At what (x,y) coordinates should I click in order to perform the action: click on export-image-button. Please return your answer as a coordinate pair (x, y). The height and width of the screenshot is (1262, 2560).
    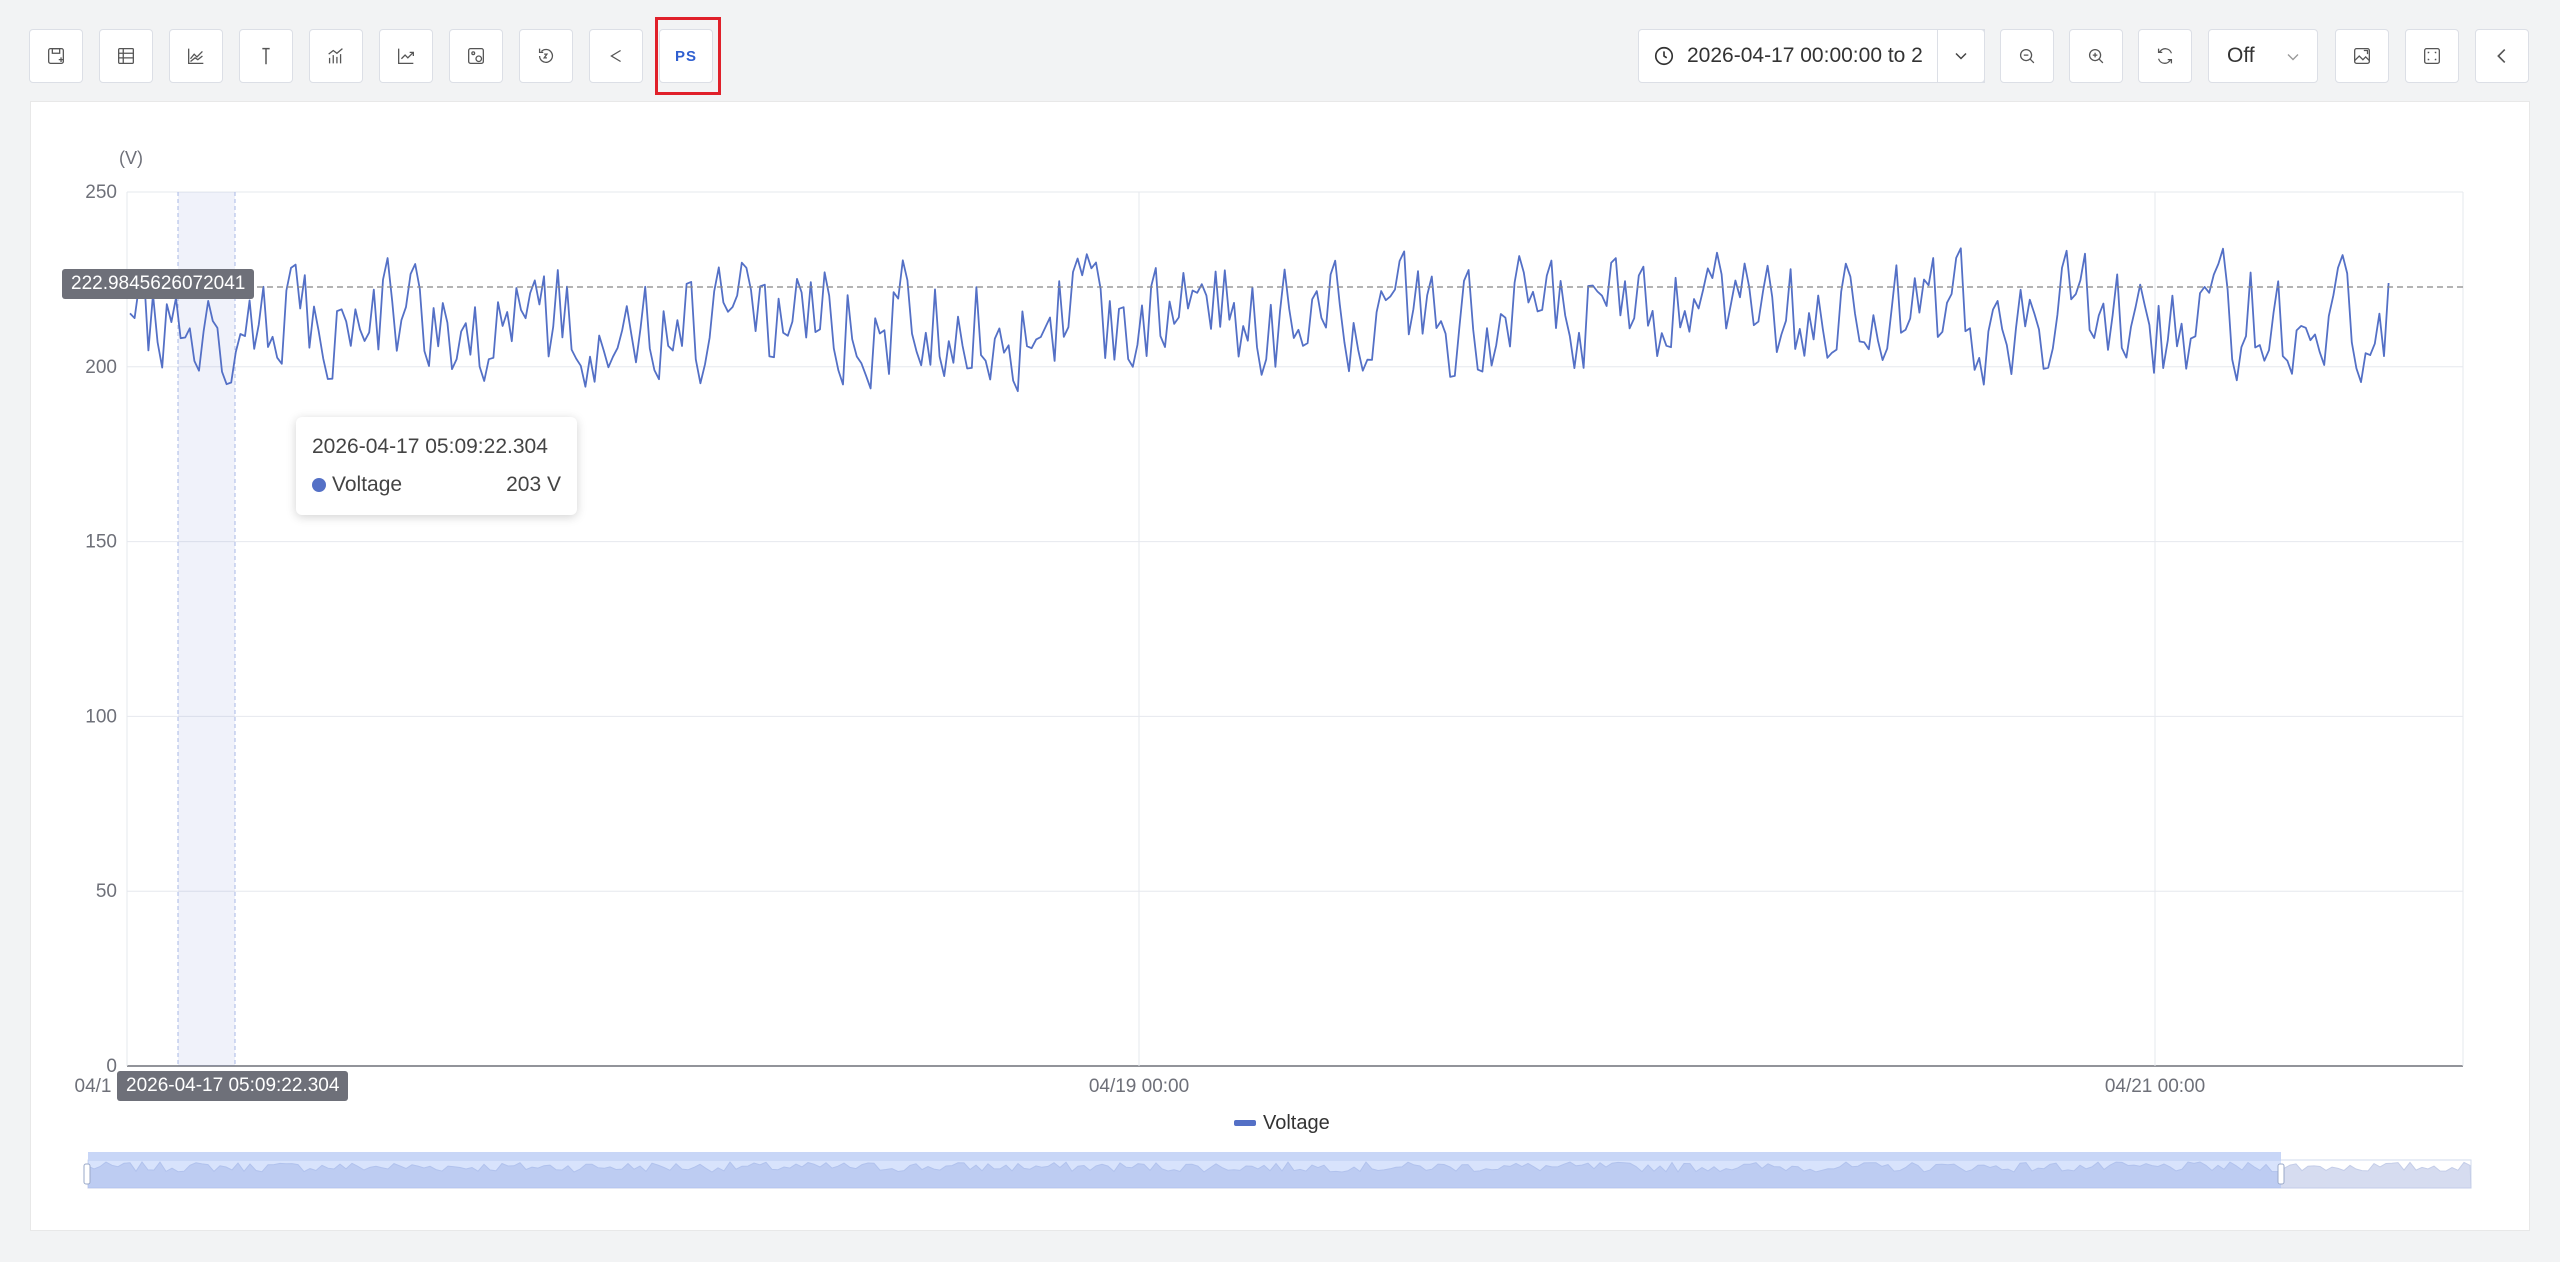
    Looking at the image, I should click on (2362, 56).